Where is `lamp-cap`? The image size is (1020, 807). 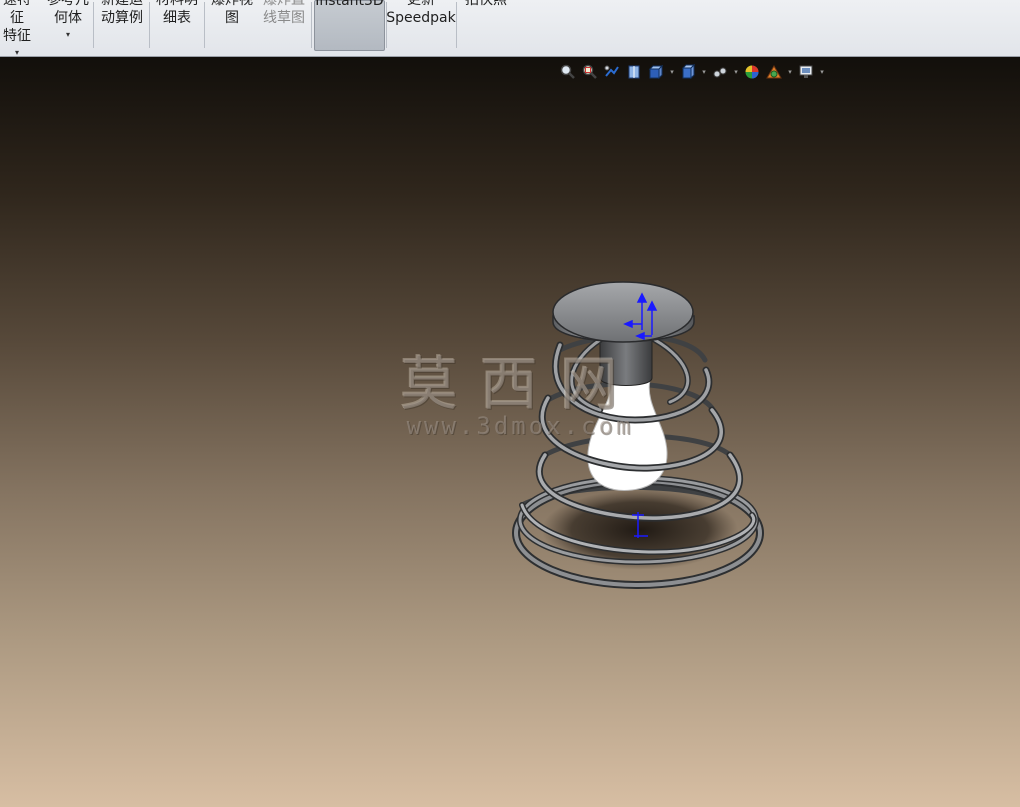 lamp-cap is located at coordinates (623, 312).